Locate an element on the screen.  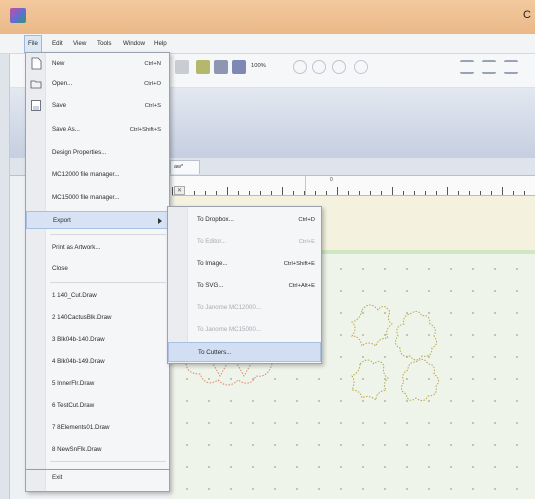
menu-tools: Tools is located at coordinates (104, 44).